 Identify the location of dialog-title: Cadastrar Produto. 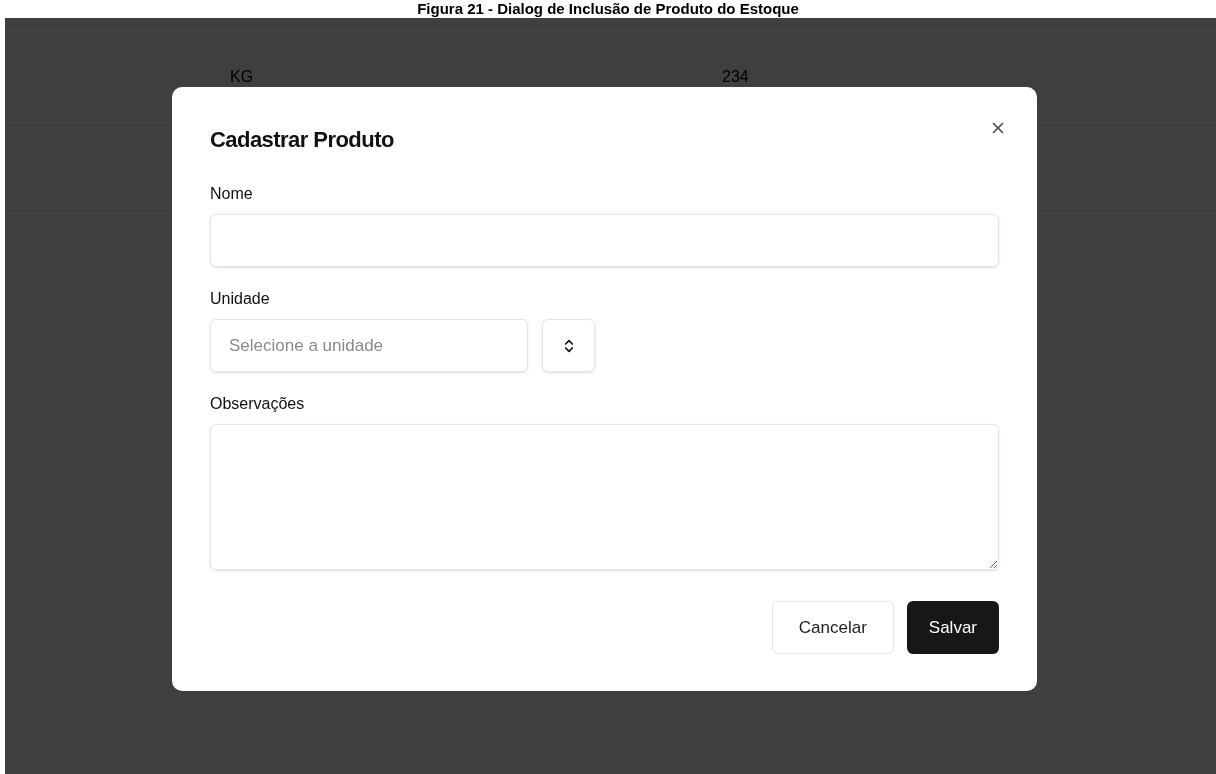
(302, 140).